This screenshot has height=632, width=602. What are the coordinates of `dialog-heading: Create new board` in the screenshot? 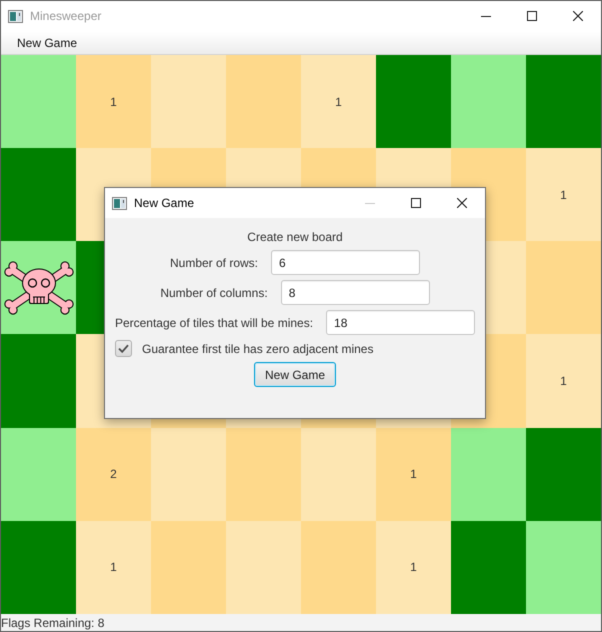 It's located at (295, 237).